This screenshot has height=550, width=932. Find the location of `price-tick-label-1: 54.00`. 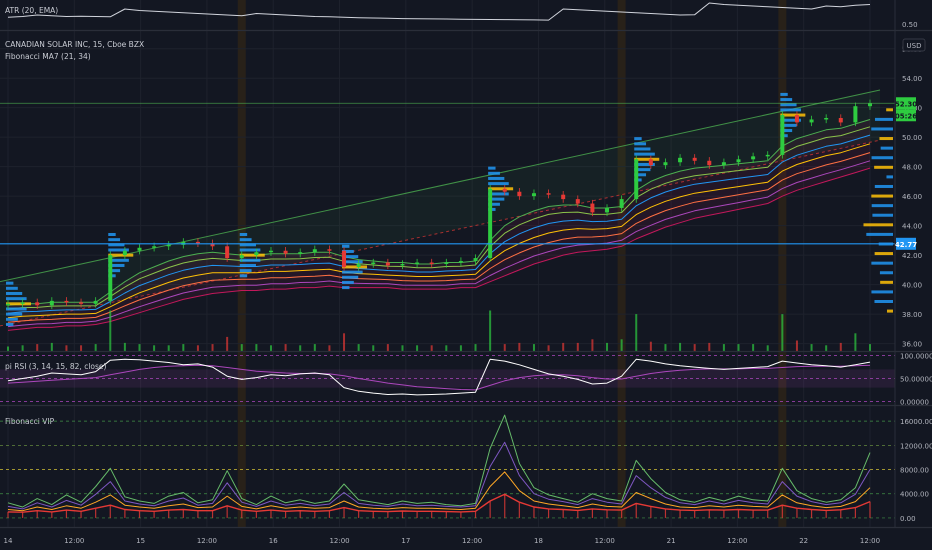

price-tick-label-1: 54.00 is located at coordinates (912, 79).